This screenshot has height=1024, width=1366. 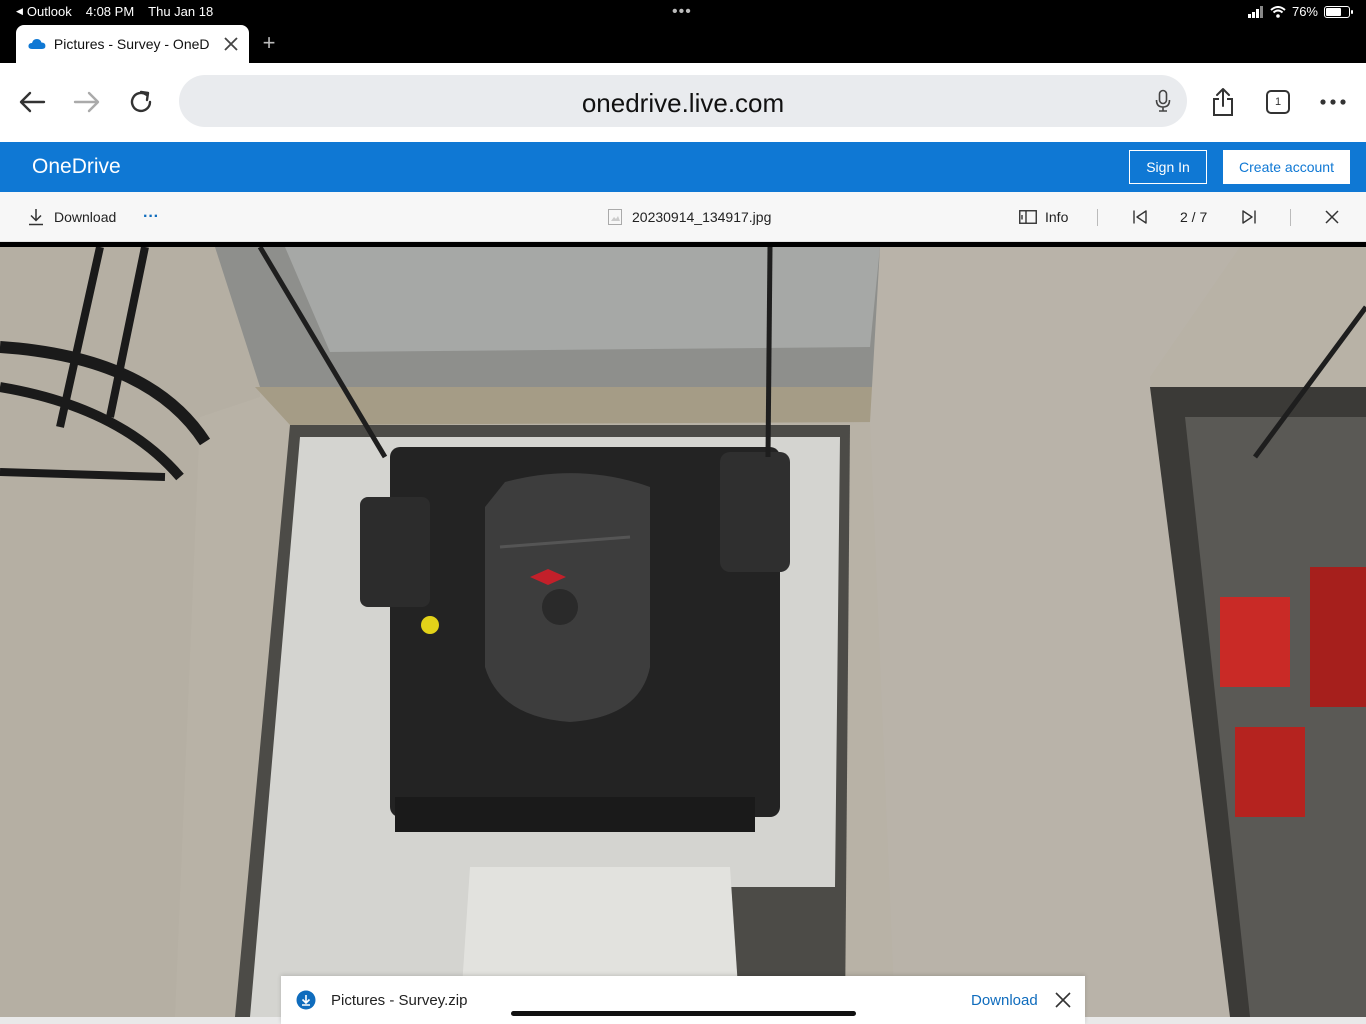 I want to click on home-indicator, so click(x=683, y=1013).